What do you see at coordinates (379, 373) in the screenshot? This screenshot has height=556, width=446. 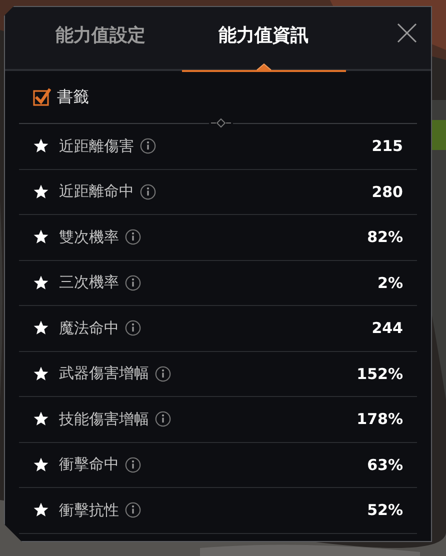 I see `stat-value: 152%` at bounding box center [379, 373].